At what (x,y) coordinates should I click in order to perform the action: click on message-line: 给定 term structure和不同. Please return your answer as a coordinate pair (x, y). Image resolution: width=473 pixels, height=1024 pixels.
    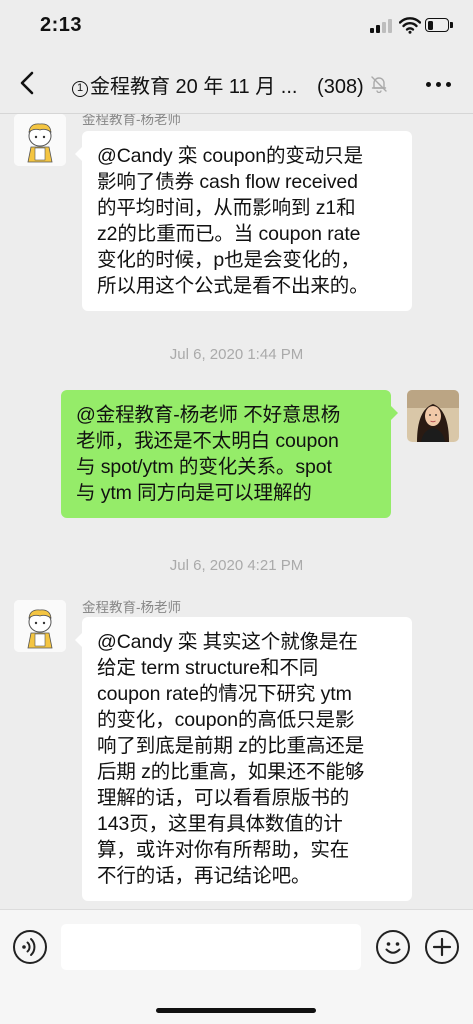
    Looking at the image, I should click on (208, 668).